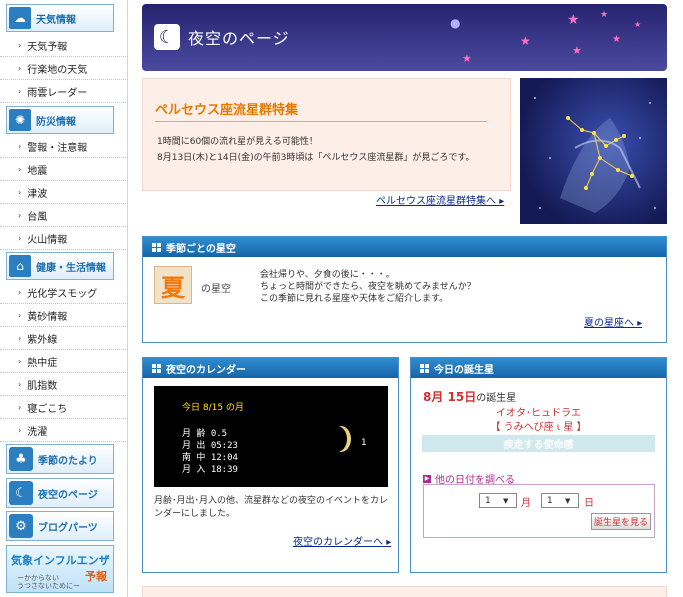 This screenshot has height=597, width=683. Describe the element at coordinates (538, 427) in the screenshot. I see `birthstar-constellation: 【 うみへび座 ι 星 】` at that location.